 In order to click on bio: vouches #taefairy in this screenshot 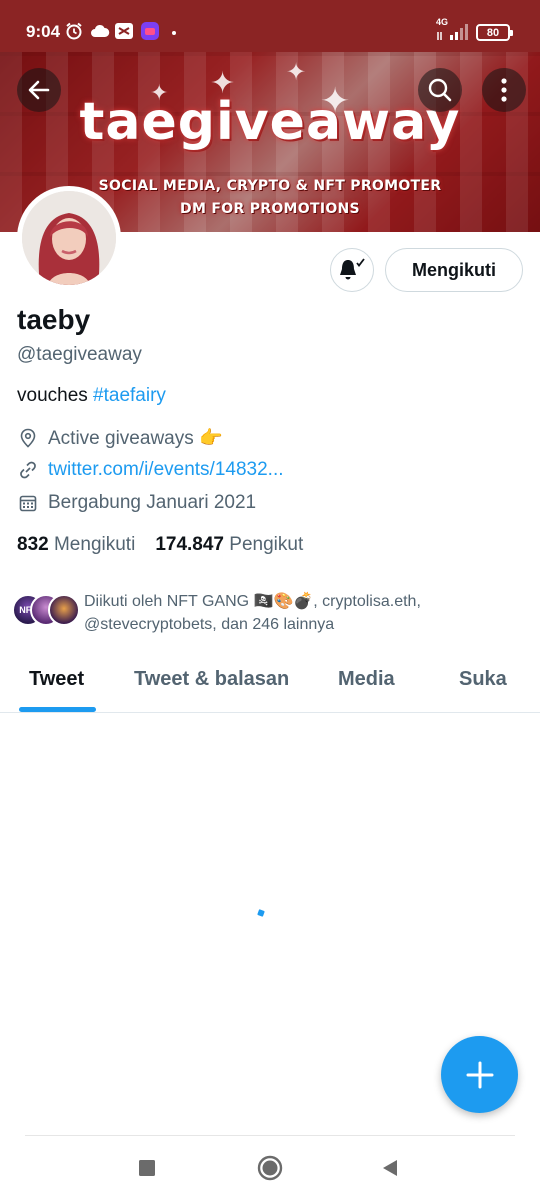, I will do `click(91, 396)`.